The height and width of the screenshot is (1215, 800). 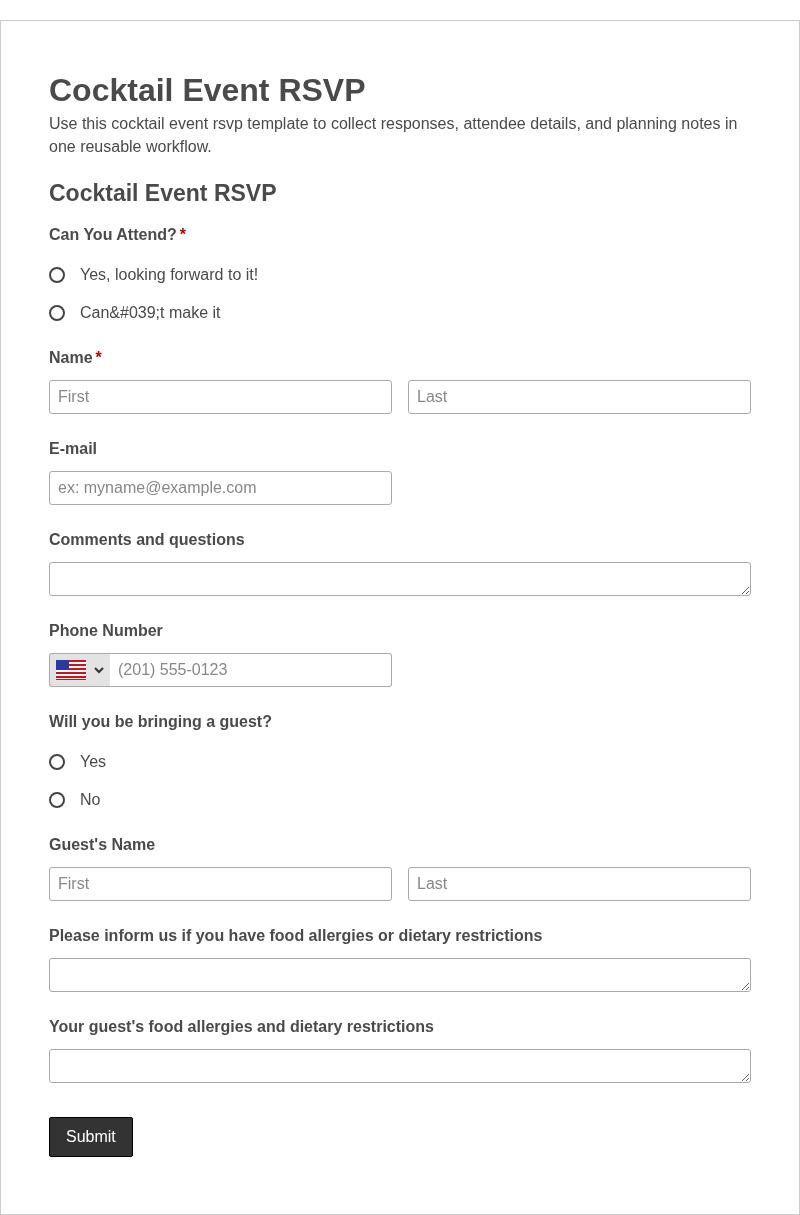 I want to click on page-title: Cocktail Event RSVP, so click(x=208, y=90).